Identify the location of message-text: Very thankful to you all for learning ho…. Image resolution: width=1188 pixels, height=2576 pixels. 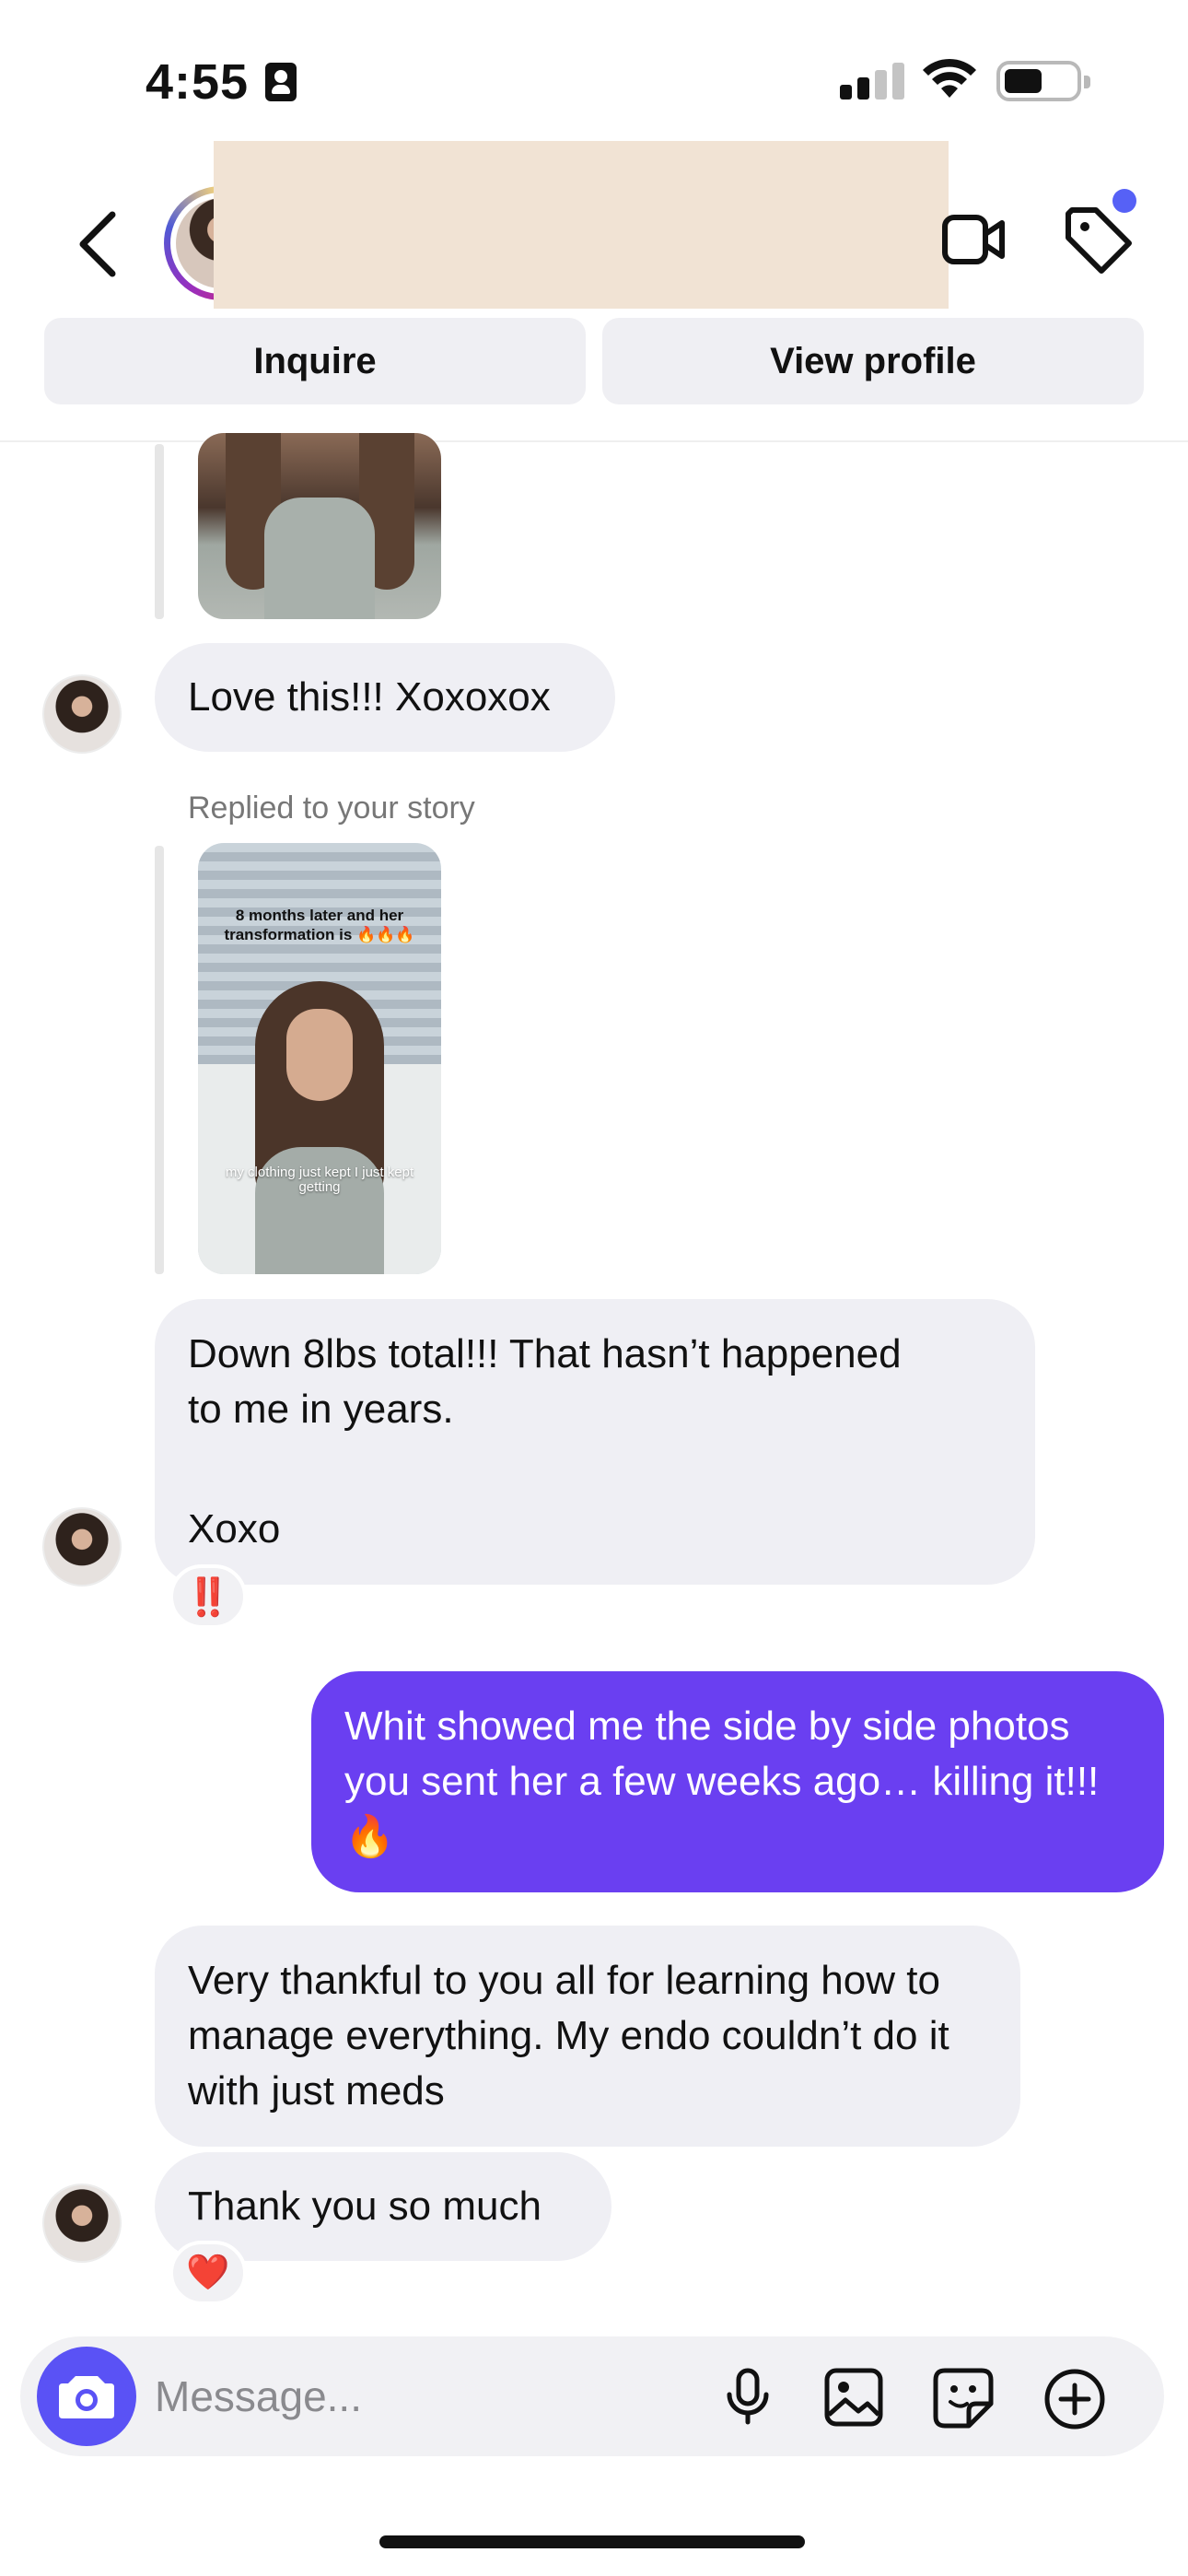
(568, 2036).